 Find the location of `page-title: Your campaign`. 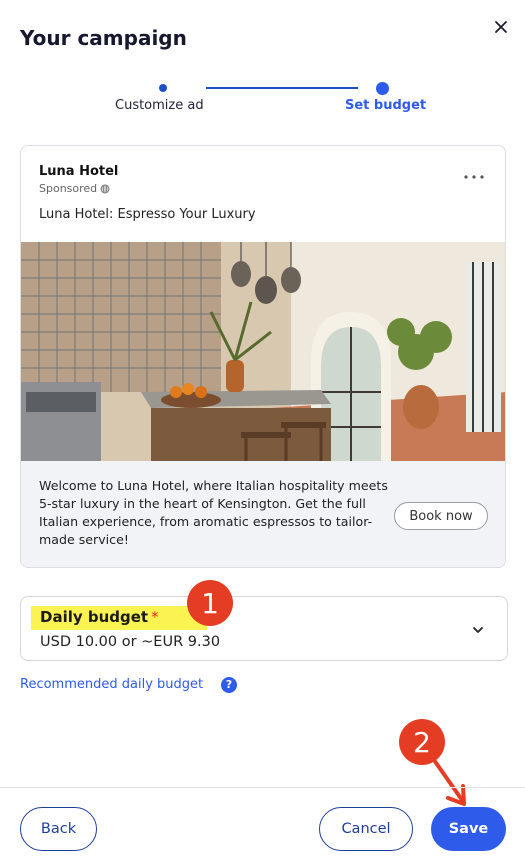

page-title: Your campaign is located at coordinates (103, 38).